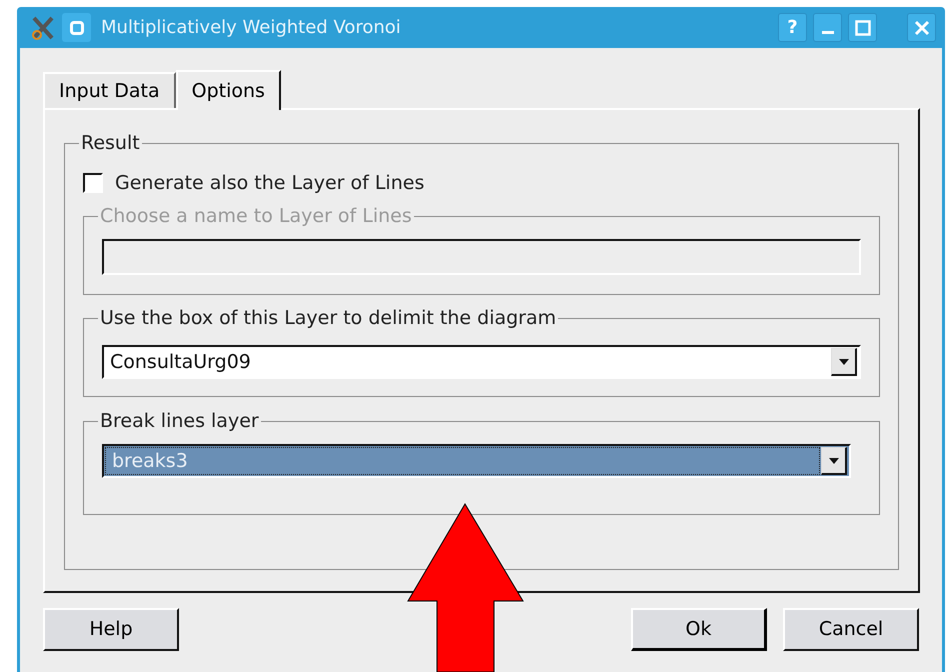 This screenshot has width=950, height=672. I want to click on layer-dropdown: ConsultaUrg09, so click(481, 362).